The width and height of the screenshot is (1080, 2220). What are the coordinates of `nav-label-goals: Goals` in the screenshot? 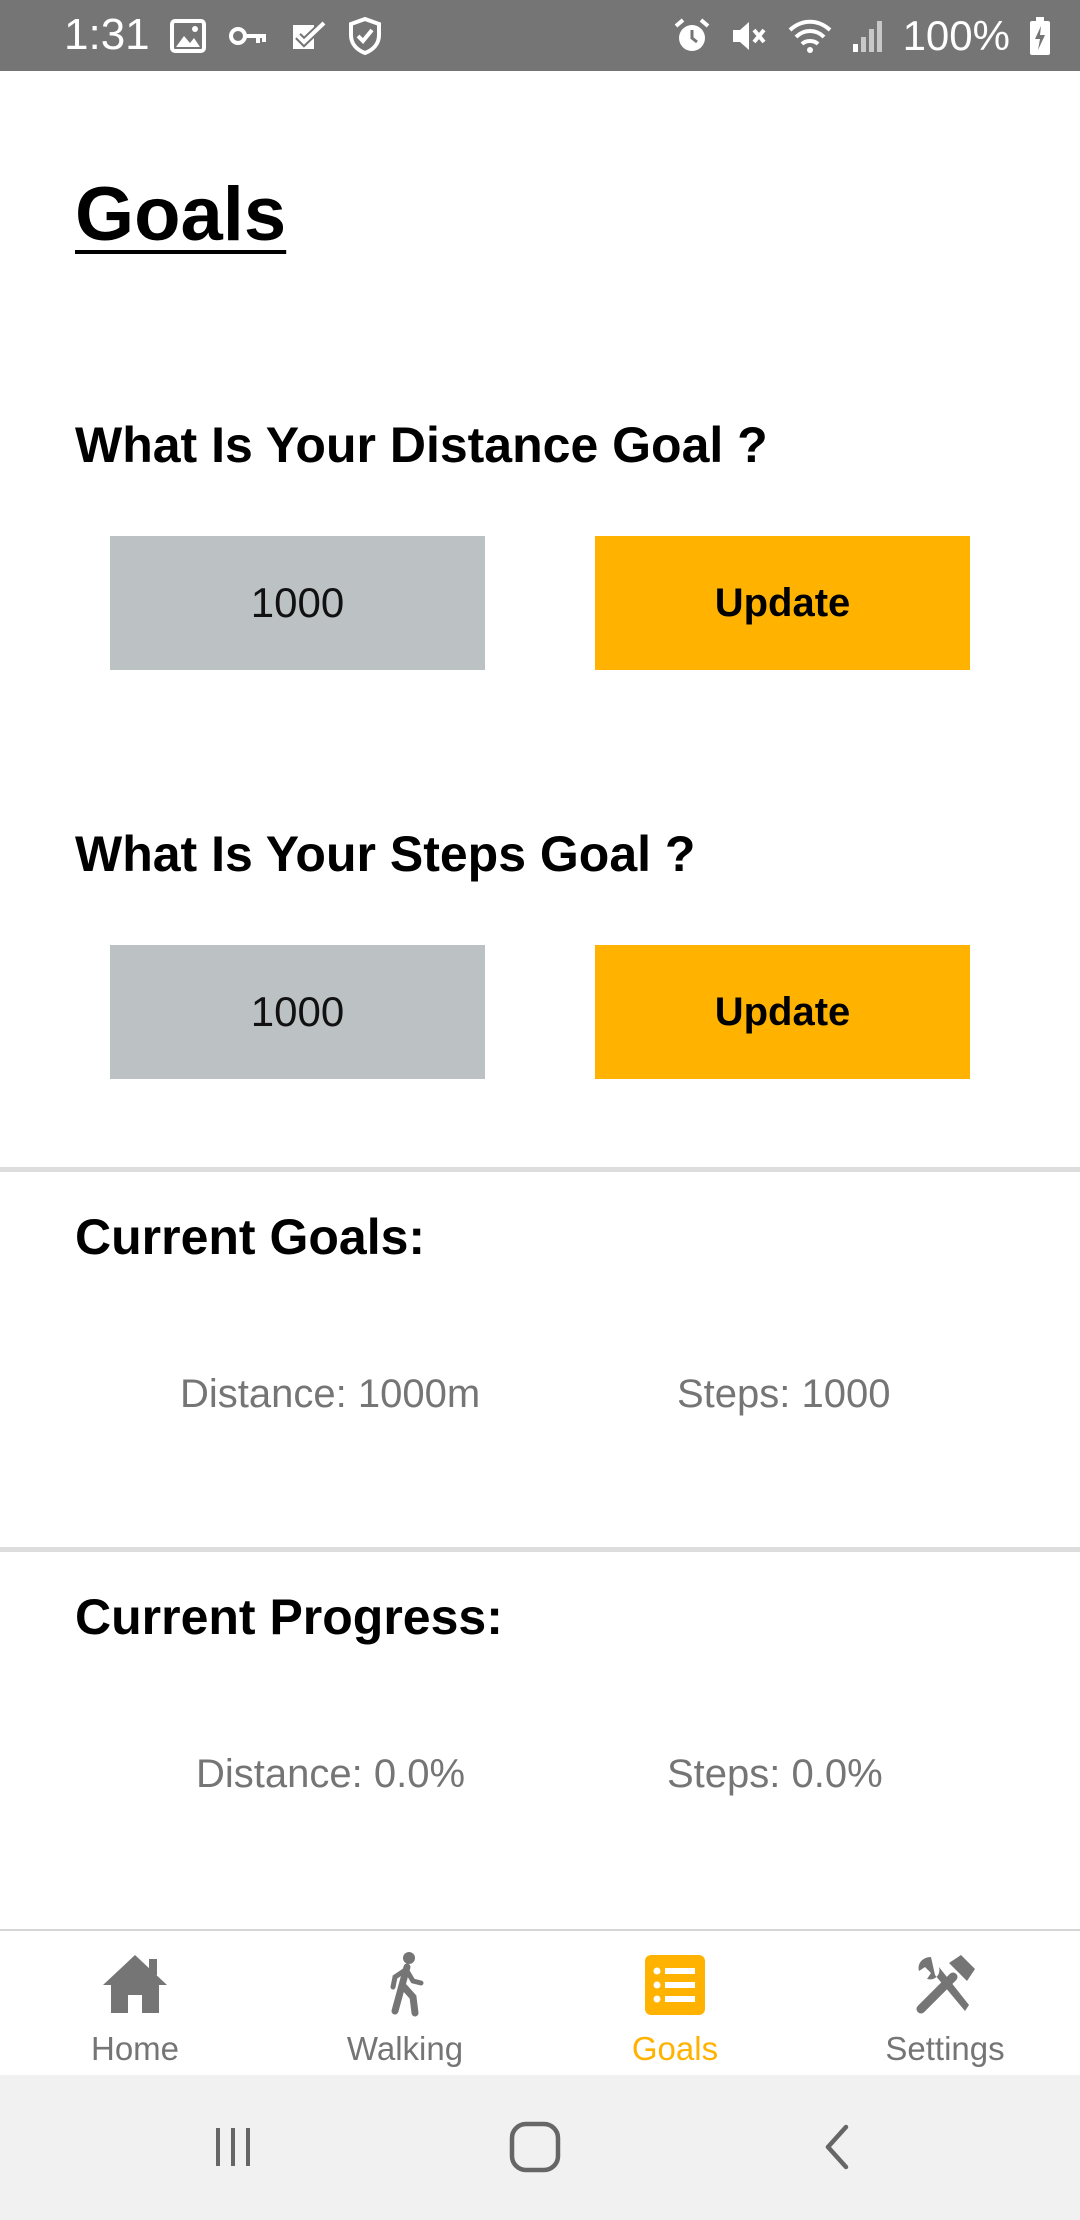 It's located at (675, 2048).